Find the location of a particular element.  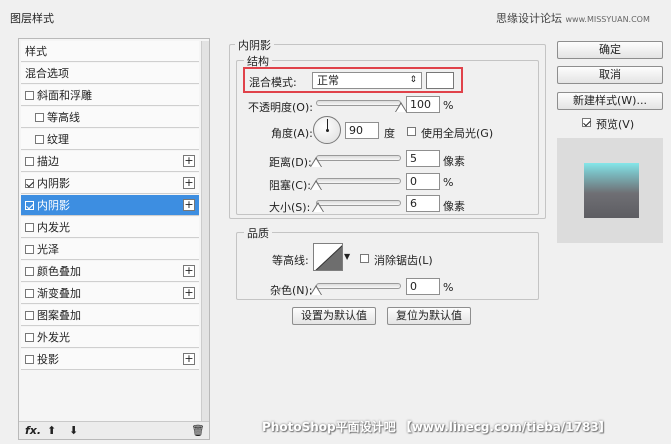

move-down-icon: ⬇ is located at coordinates (73, 430).